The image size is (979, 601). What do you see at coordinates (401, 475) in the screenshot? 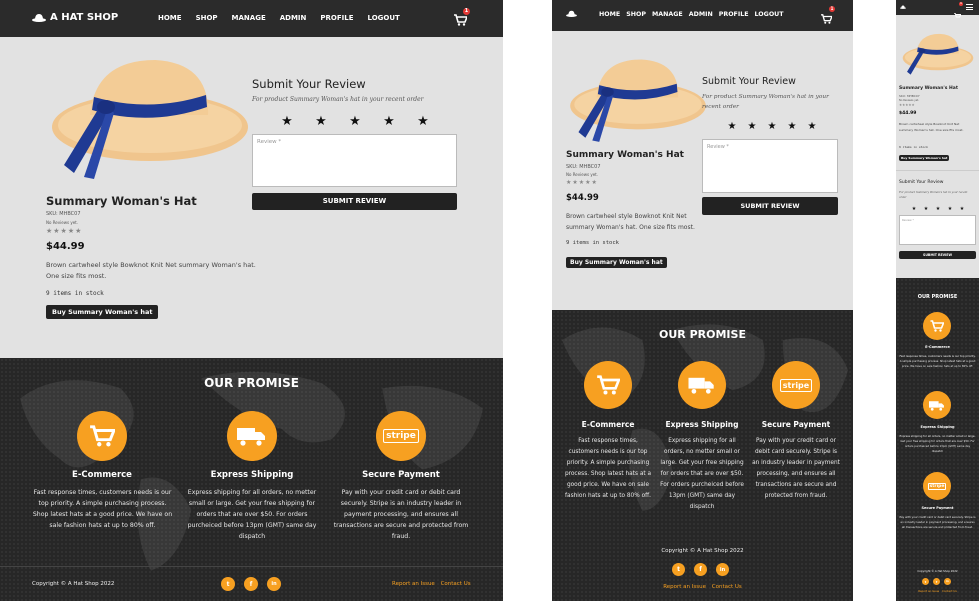
I see `payment-title: Secure Payment` at bounding box center [401, 475].